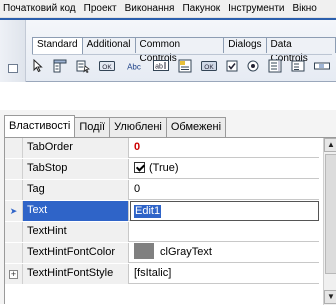 The width and height of the screenshot is (336, 305). I want to click on property-name: Tag, so click(76, 190).